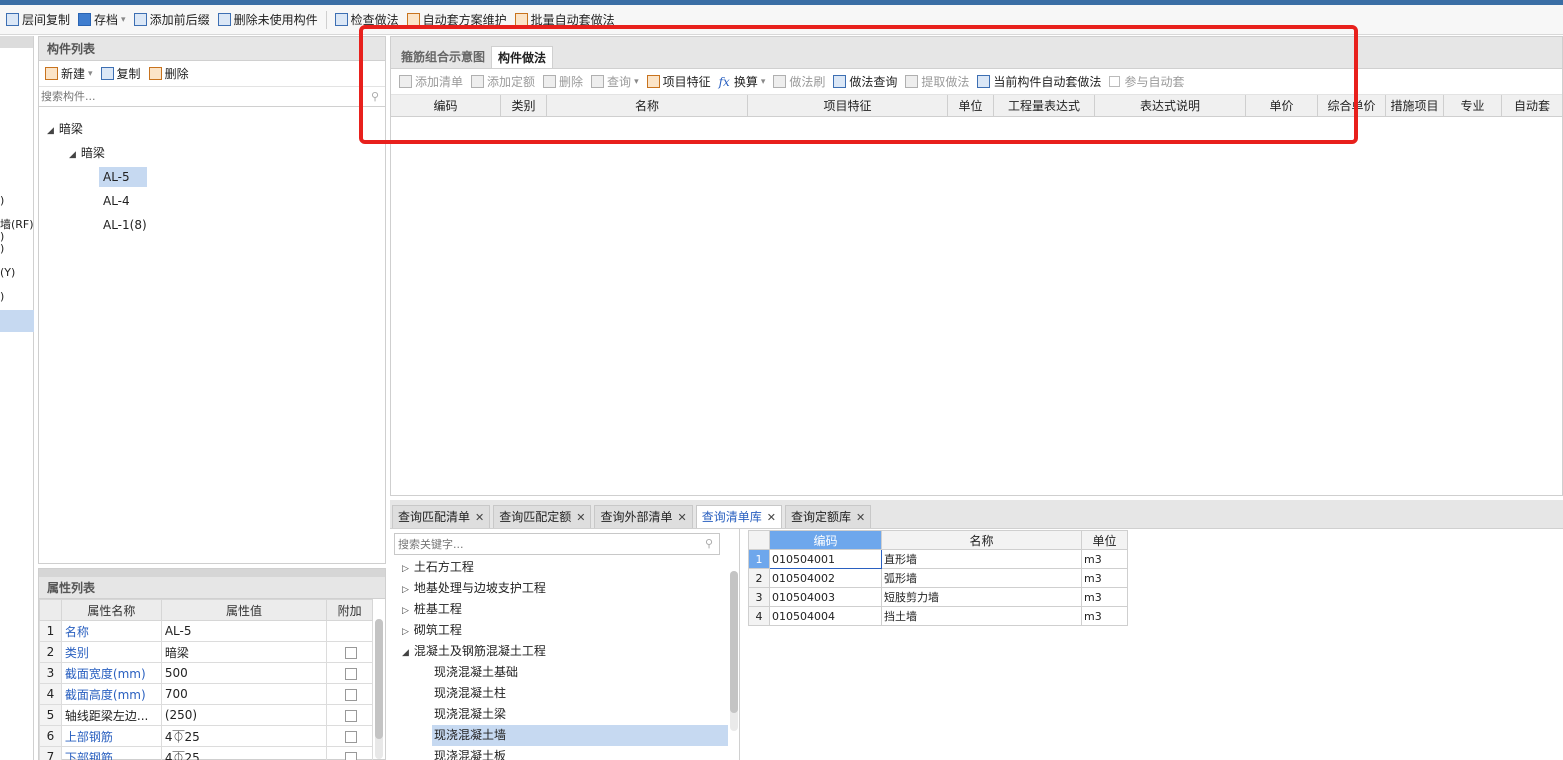 The image size is (1563, 760). Describe the element at coordinates (565, 20) in the screenshot. I see `batch-auto-button: 批量自动套做法` at that location.